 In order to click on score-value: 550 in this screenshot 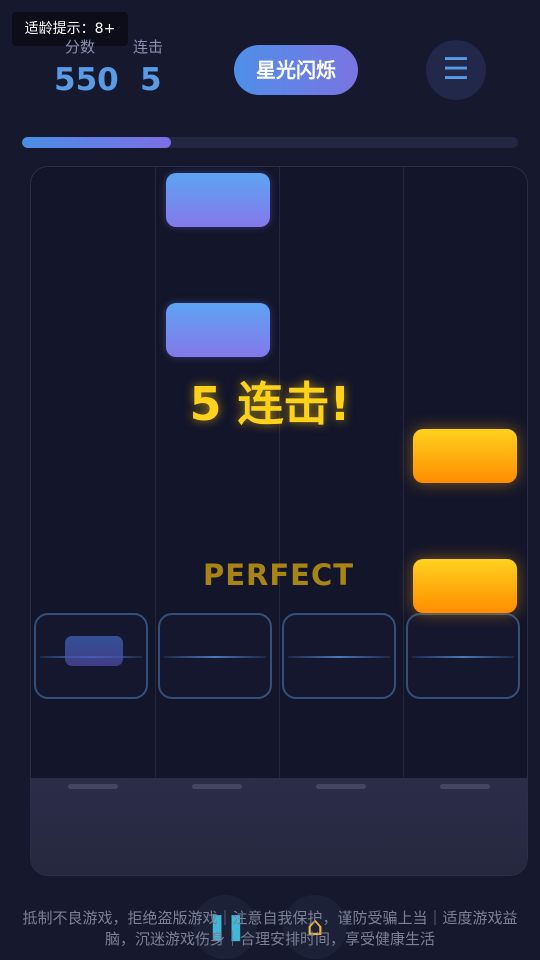, I will do `click(86, 80)`.